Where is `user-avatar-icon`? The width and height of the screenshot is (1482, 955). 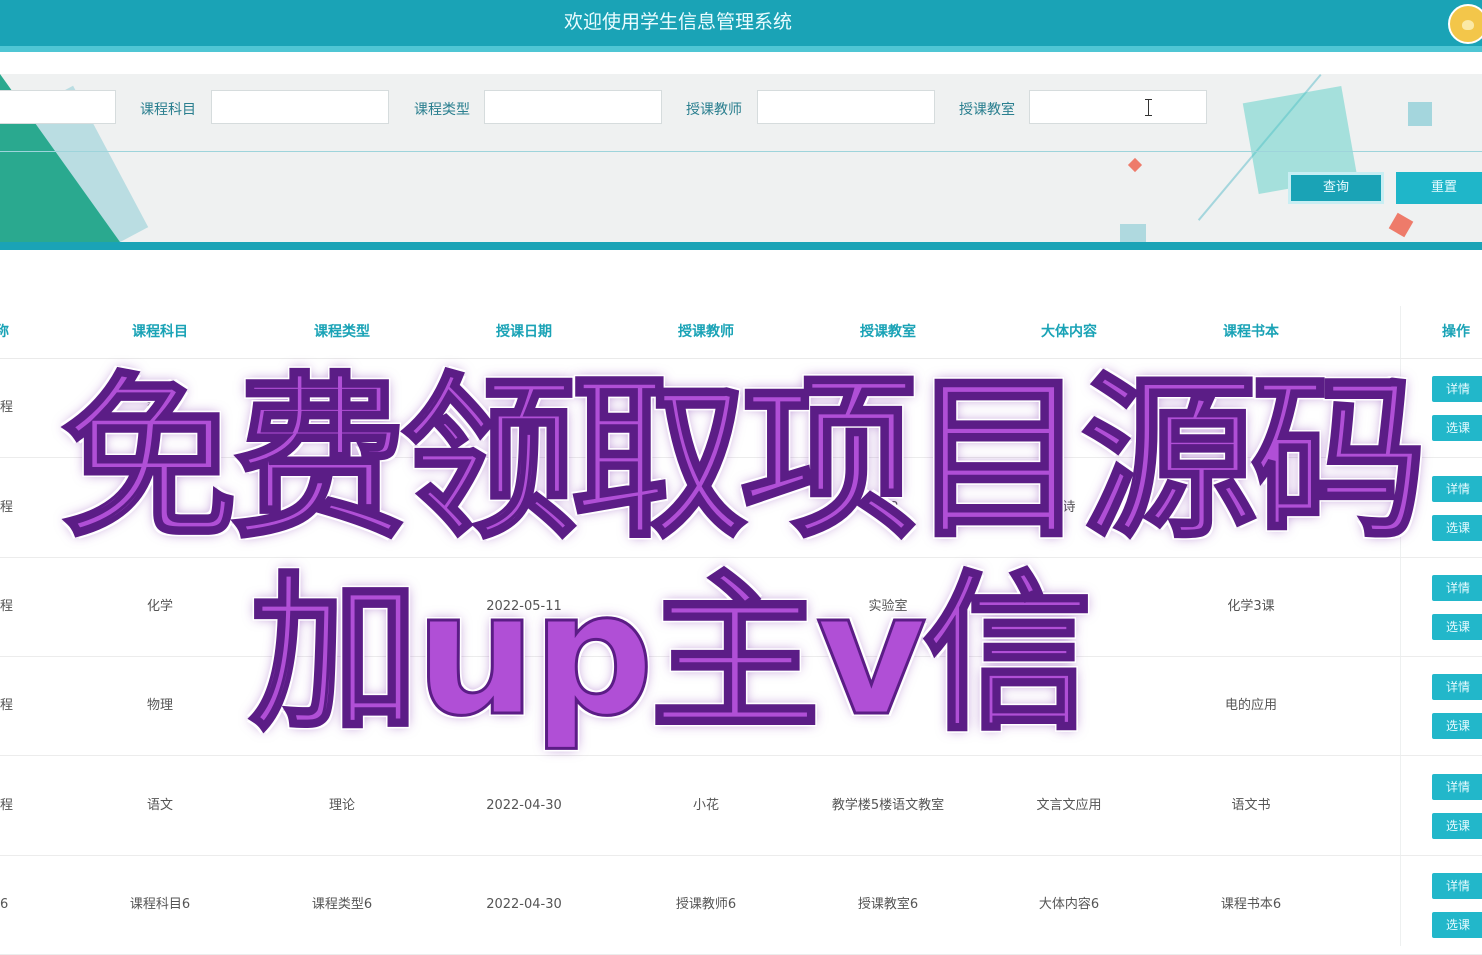 user-avatar-icon is located at coordinates (1465, 24).